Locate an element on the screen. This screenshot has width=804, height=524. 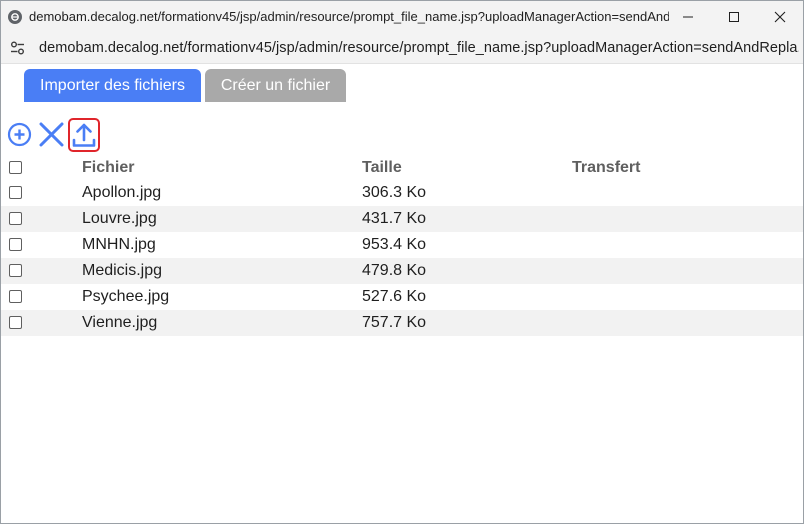
table-row: MNHN.jpg 953.4 Ko is located at coordinates (402, 245).